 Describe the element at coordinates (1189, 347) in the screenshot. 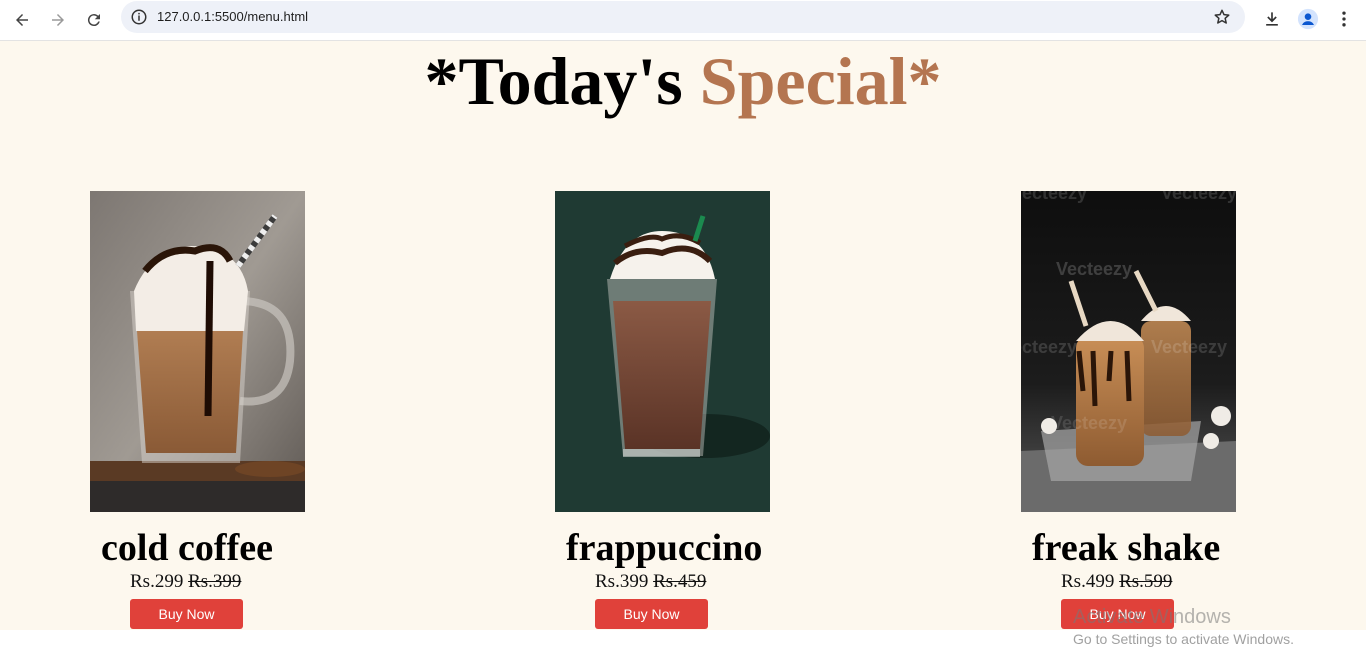

I see `vecteezy-watermark-3: Vecteezy` at that location.